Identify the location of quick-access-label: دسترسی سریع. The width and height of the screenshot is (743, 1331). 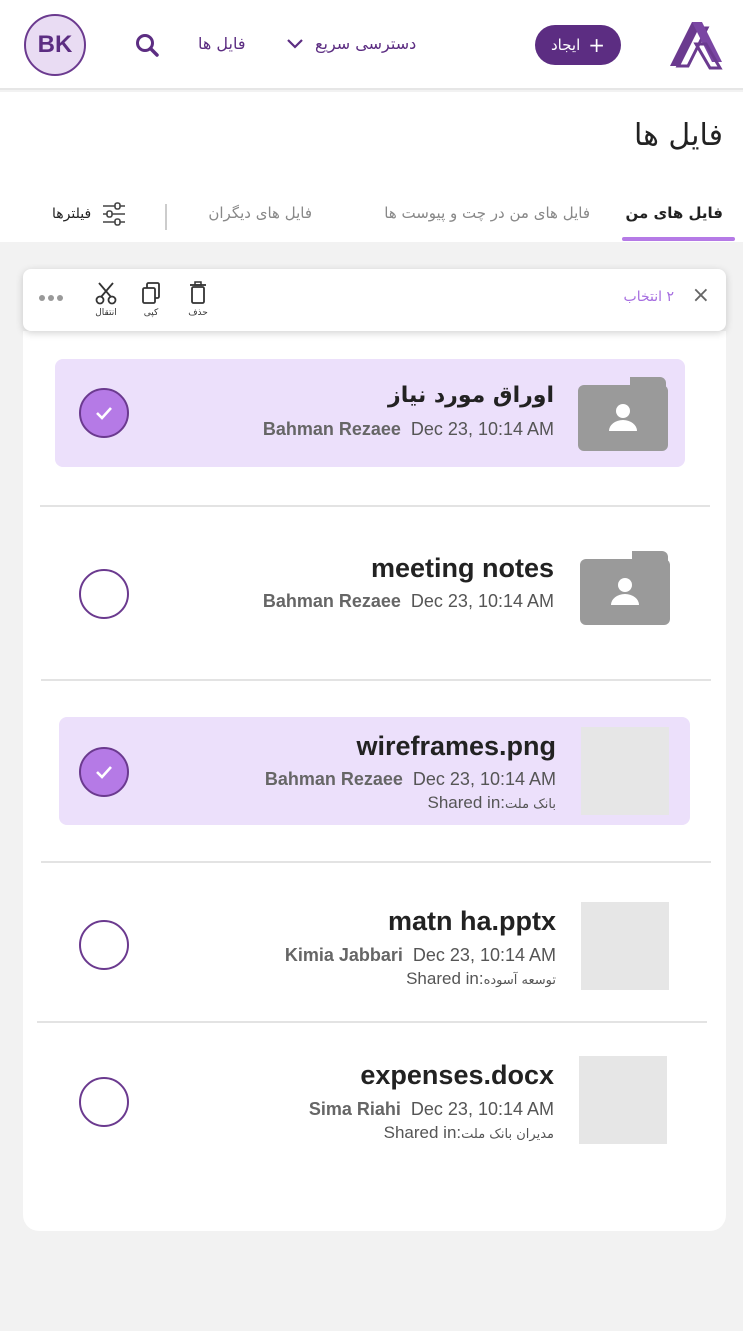
(366, 43).